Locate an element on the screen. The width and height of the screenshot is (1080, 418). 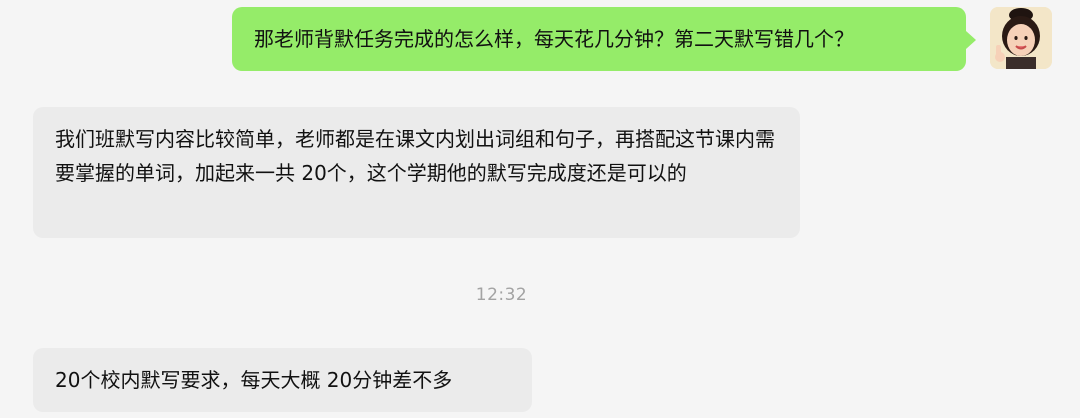
outgoing-bubble-tail is located at coordinates (971, 40).